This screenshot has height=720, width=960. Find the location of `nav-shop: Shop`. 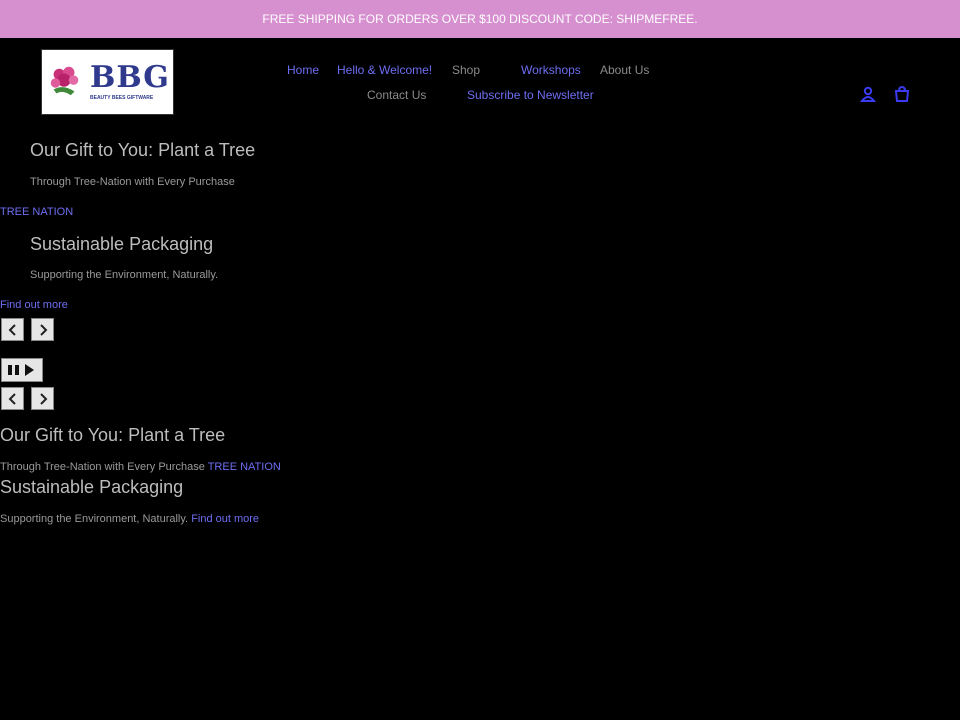

nav-shop: Shop is located at coordinates (466, 70).